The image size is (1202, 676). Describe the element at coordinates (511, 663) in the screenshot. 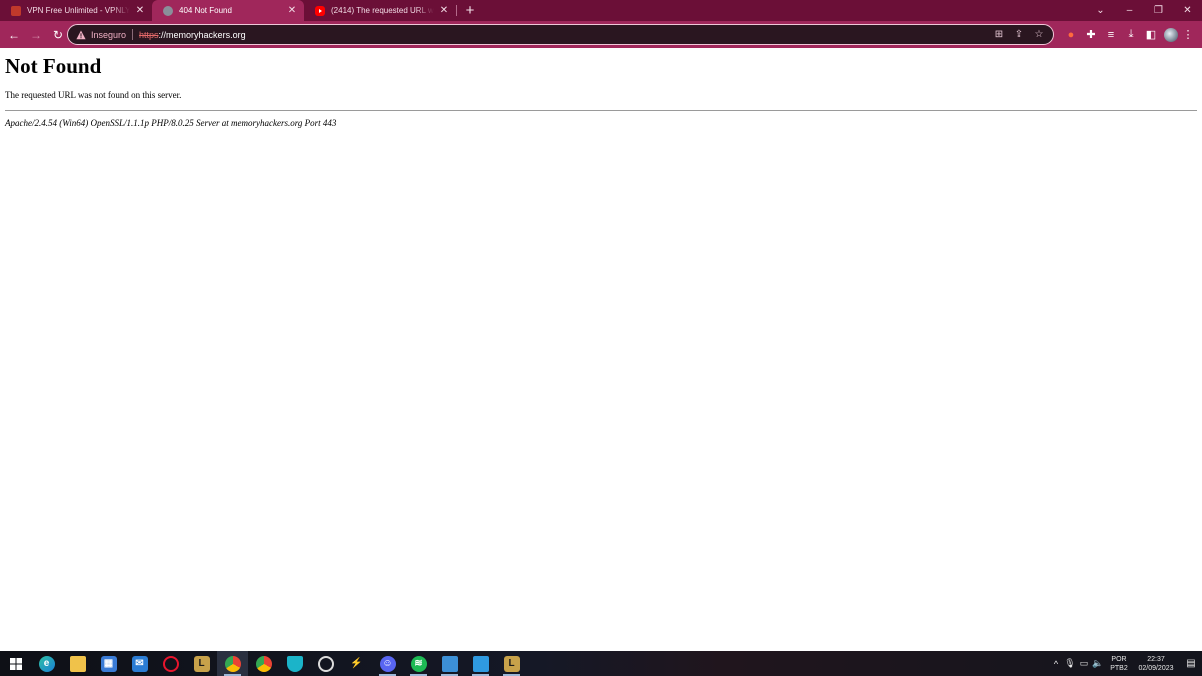

I see `lol-icon: L` at that location.